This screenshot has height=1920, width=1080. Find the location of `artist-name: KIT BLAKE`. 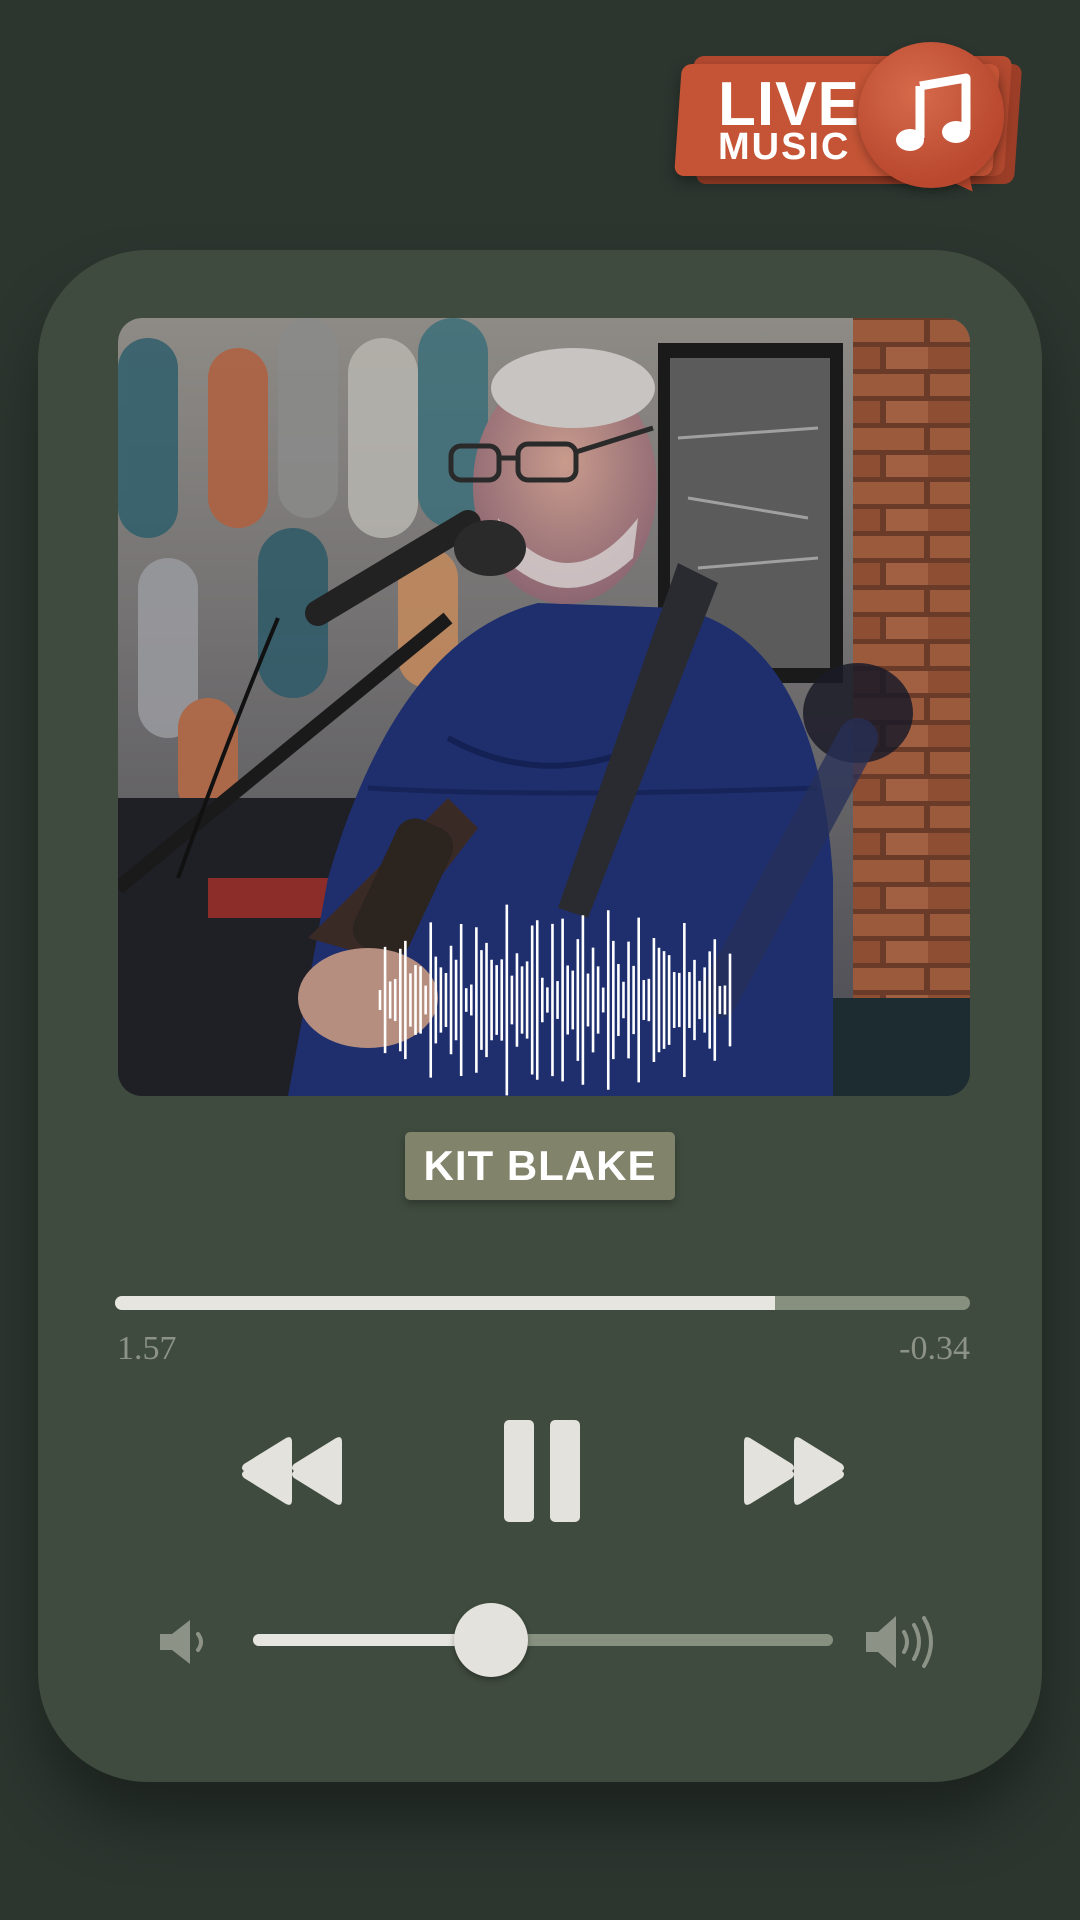

artist-name: KIT BLAKE is located at coordinates (540, 1166).